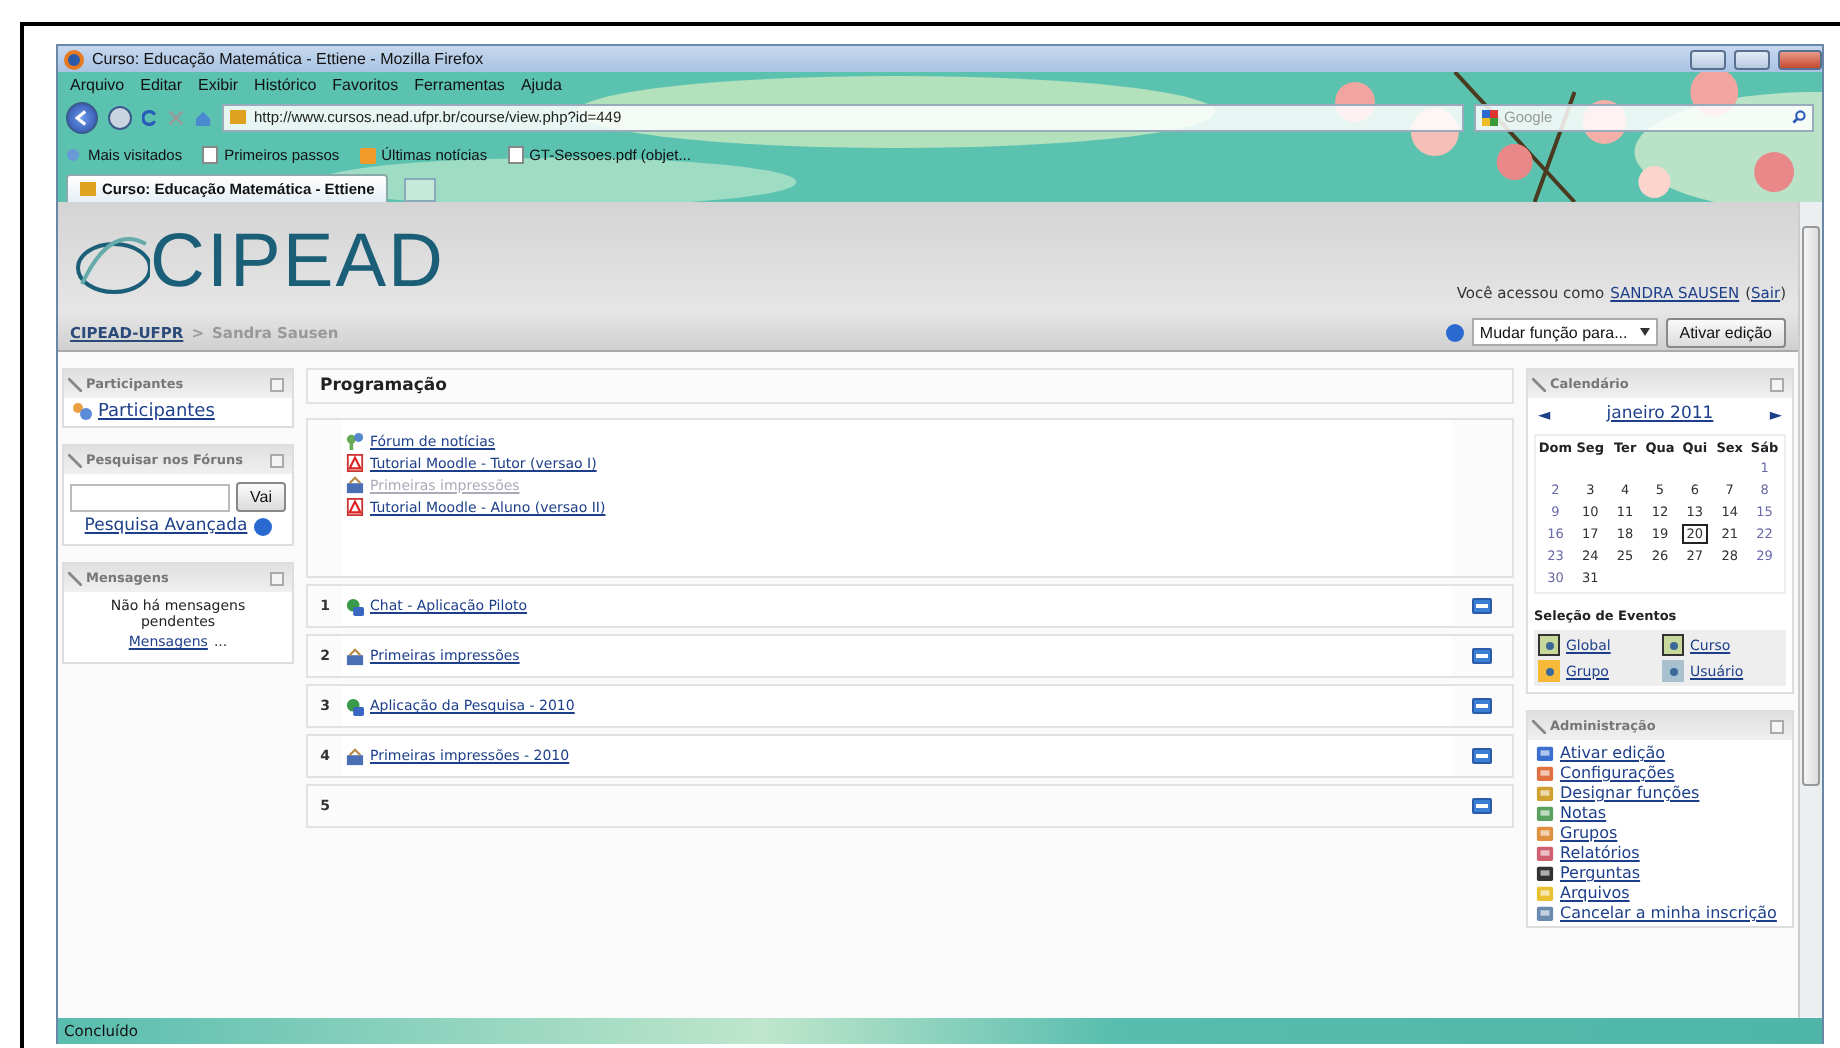  I want to click on previous-month-link: ◄, so click(1544, 414).